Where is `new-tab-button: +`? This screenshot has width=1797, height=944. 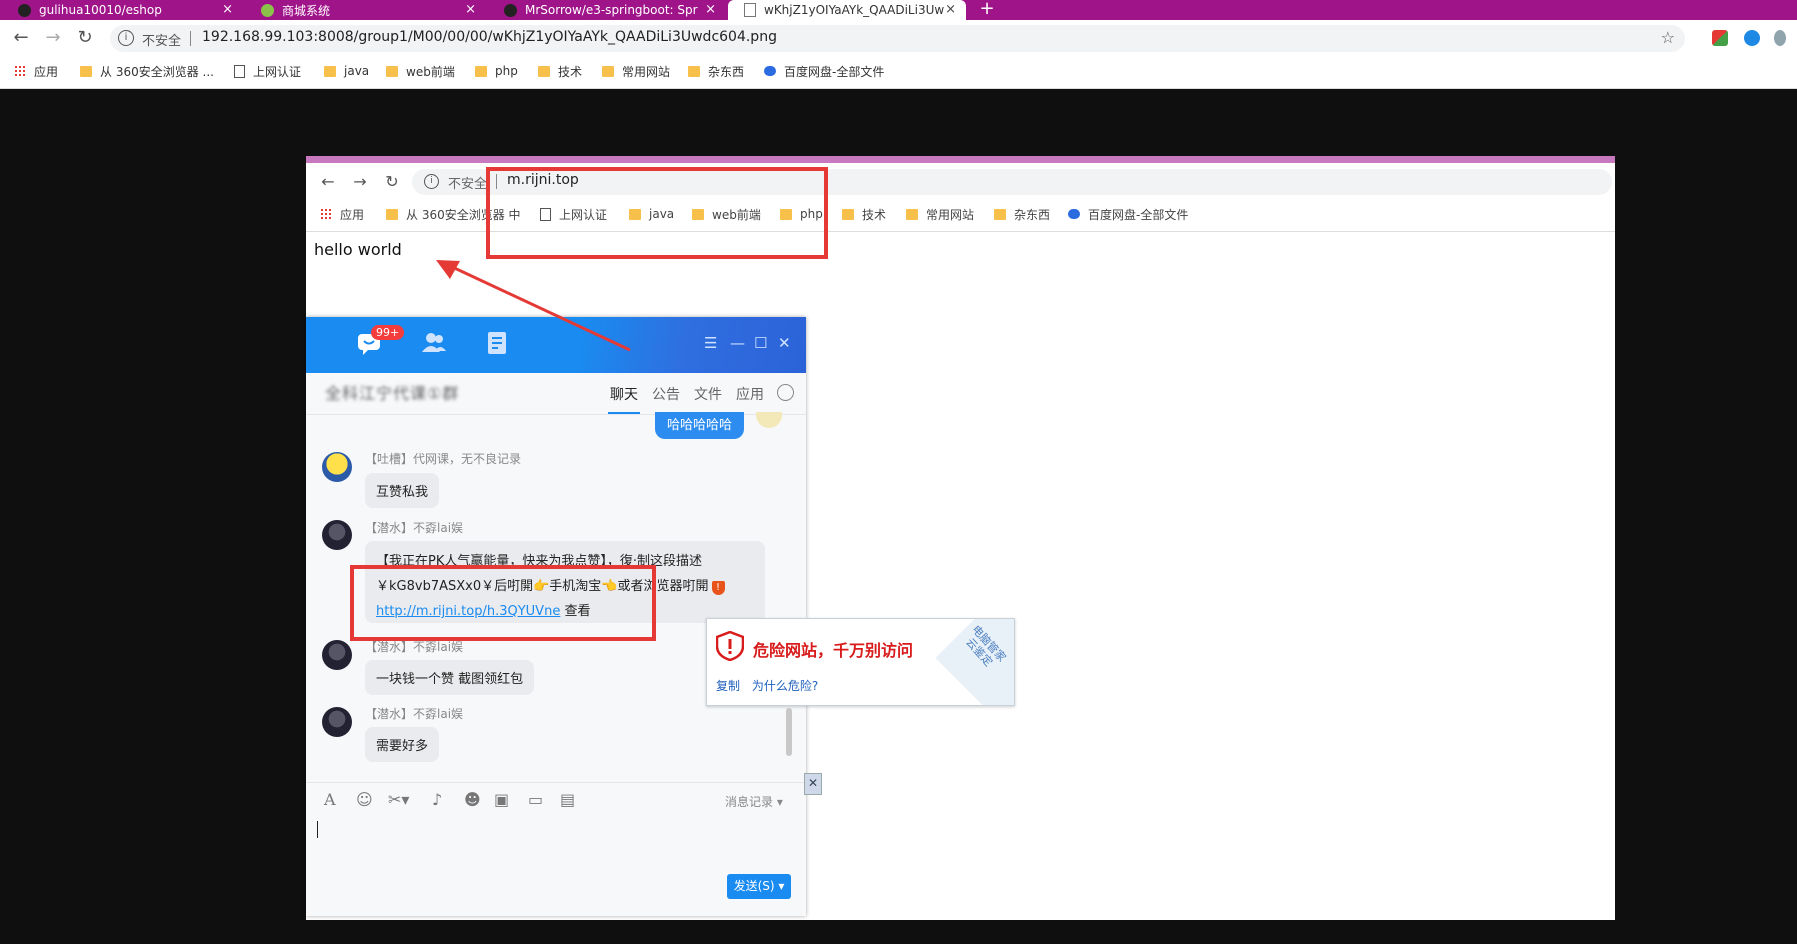 new-tab-button: + is located at coordinates (987, 10).